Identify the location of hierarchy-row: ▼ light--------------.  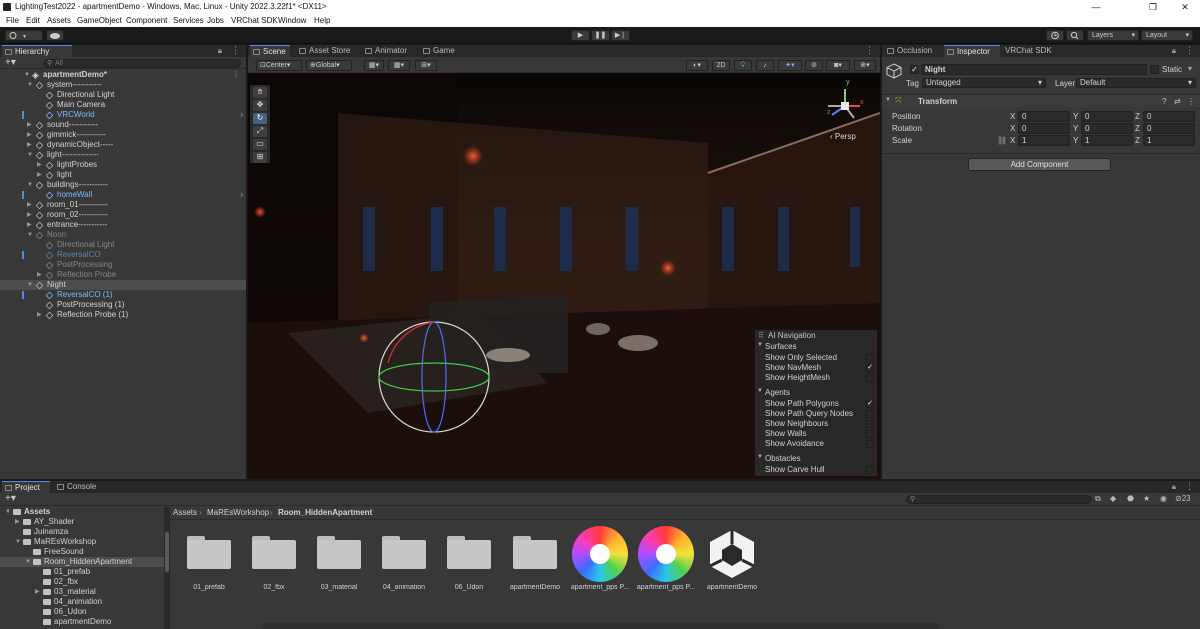
(123, 155).